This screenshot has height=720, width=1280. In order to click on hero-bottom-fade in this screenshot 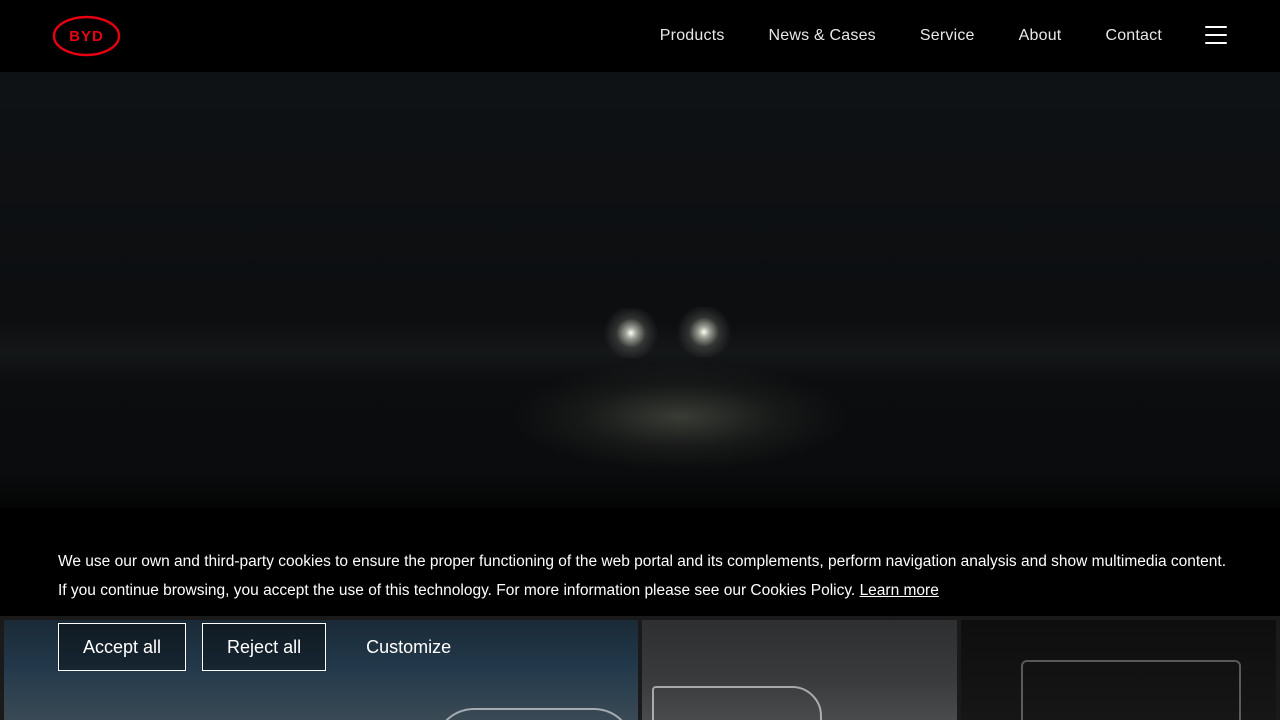, I will do `click(640, 492)`.